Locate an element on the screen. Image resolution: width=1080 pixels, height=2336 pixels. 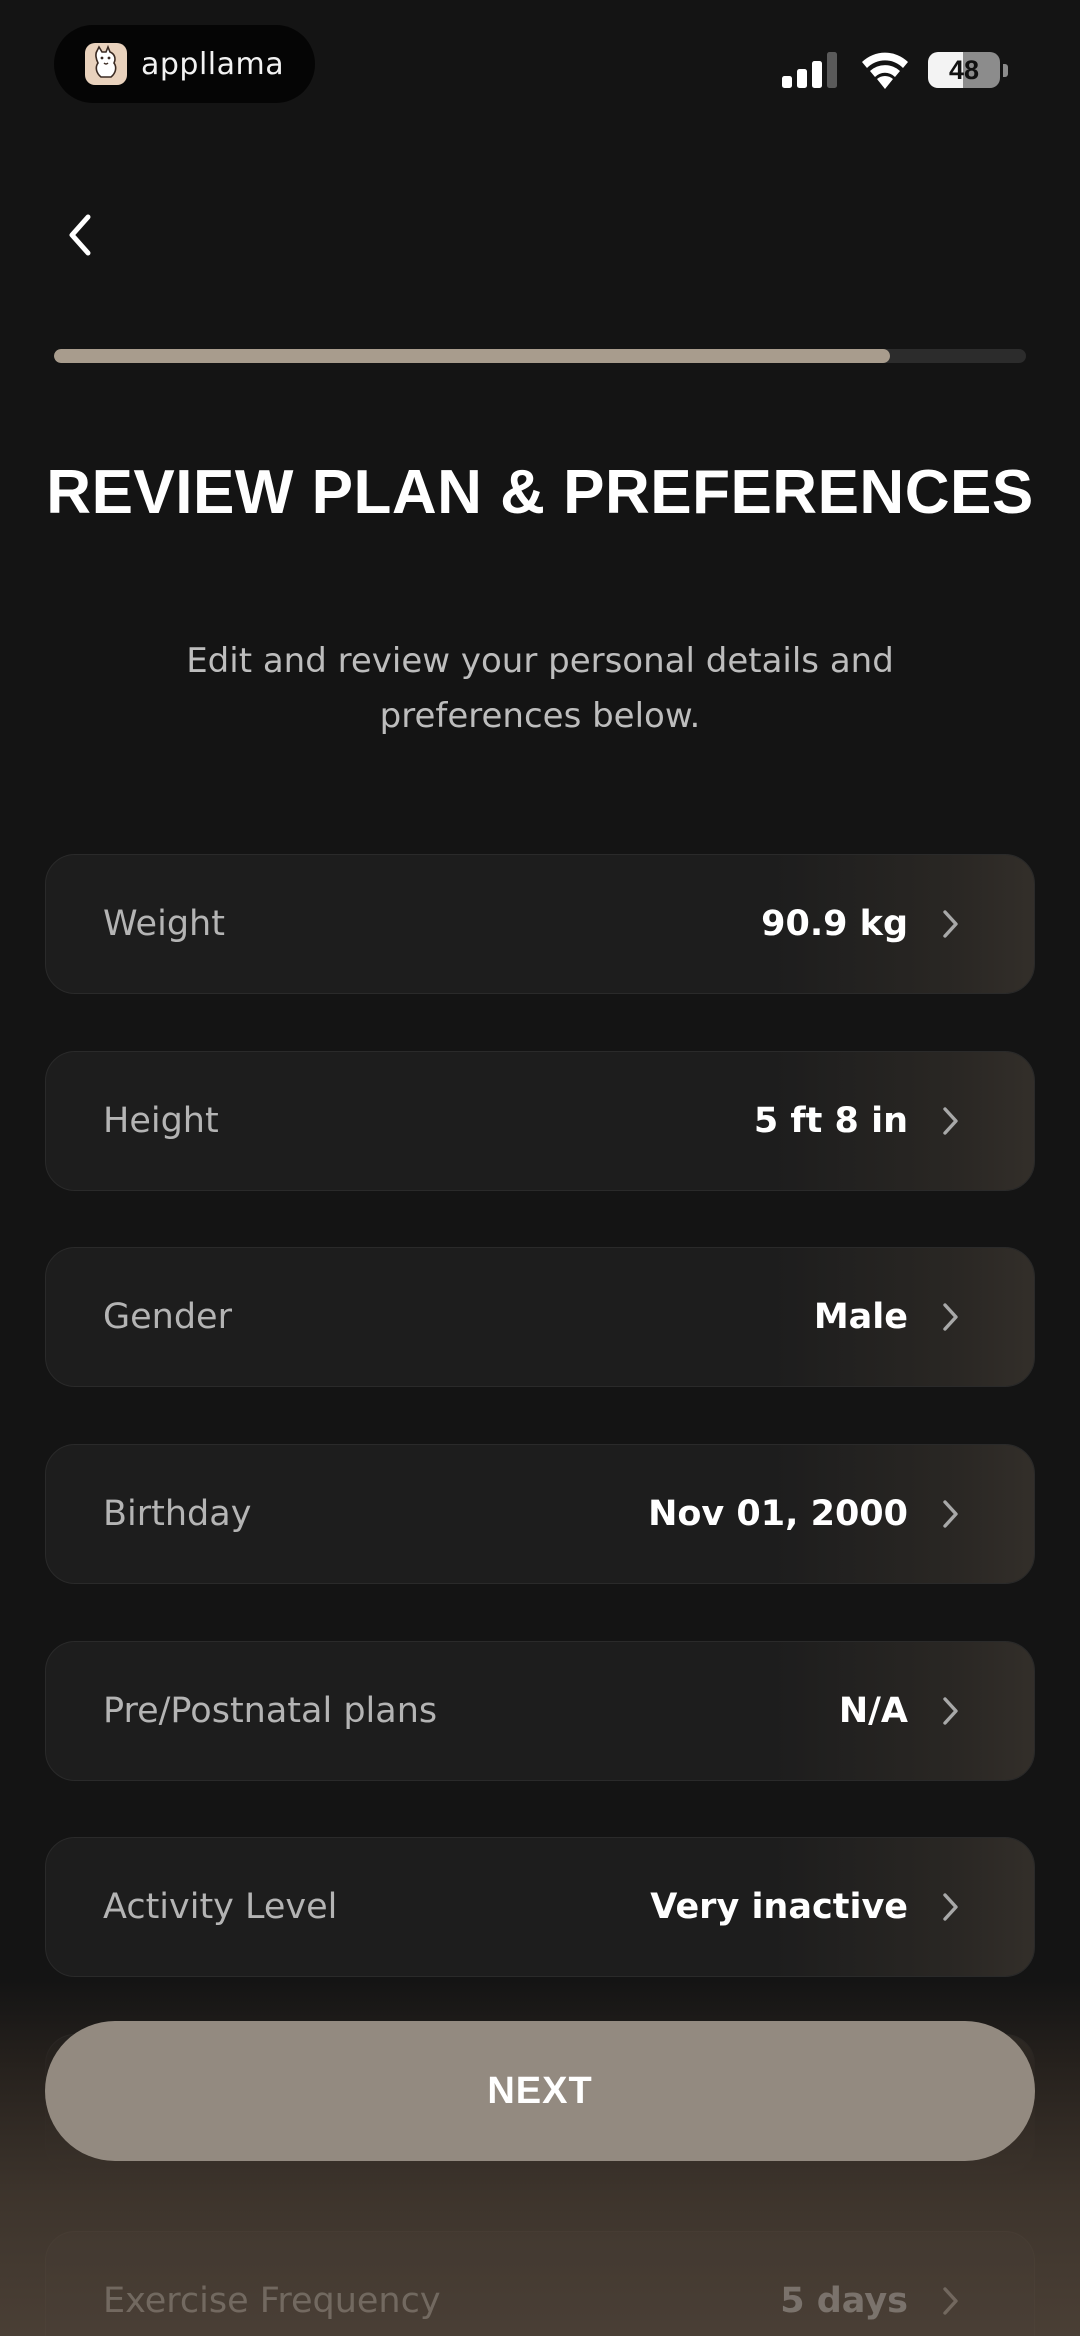
onboarding-progress-bar is located at coordinates (540, 356).